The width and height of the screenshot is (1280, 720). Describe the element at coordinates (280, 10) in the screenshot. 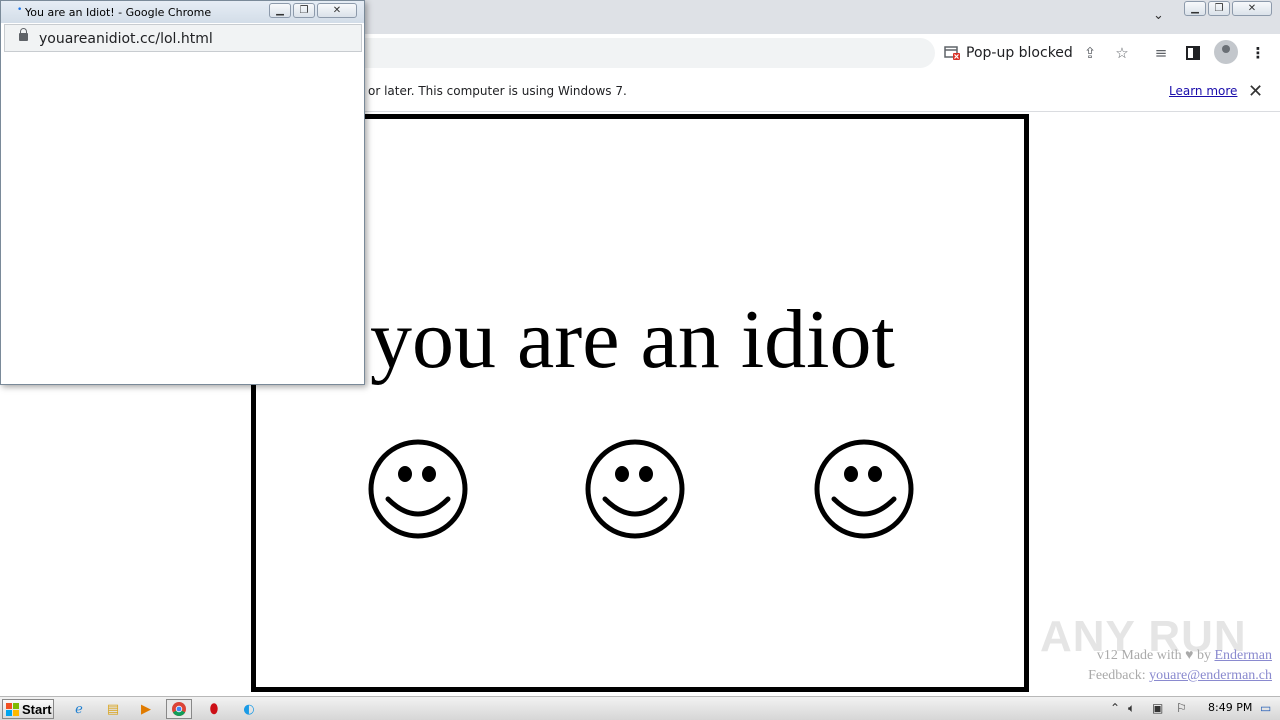

I see `popup-minimize-button: ▁` at that location.